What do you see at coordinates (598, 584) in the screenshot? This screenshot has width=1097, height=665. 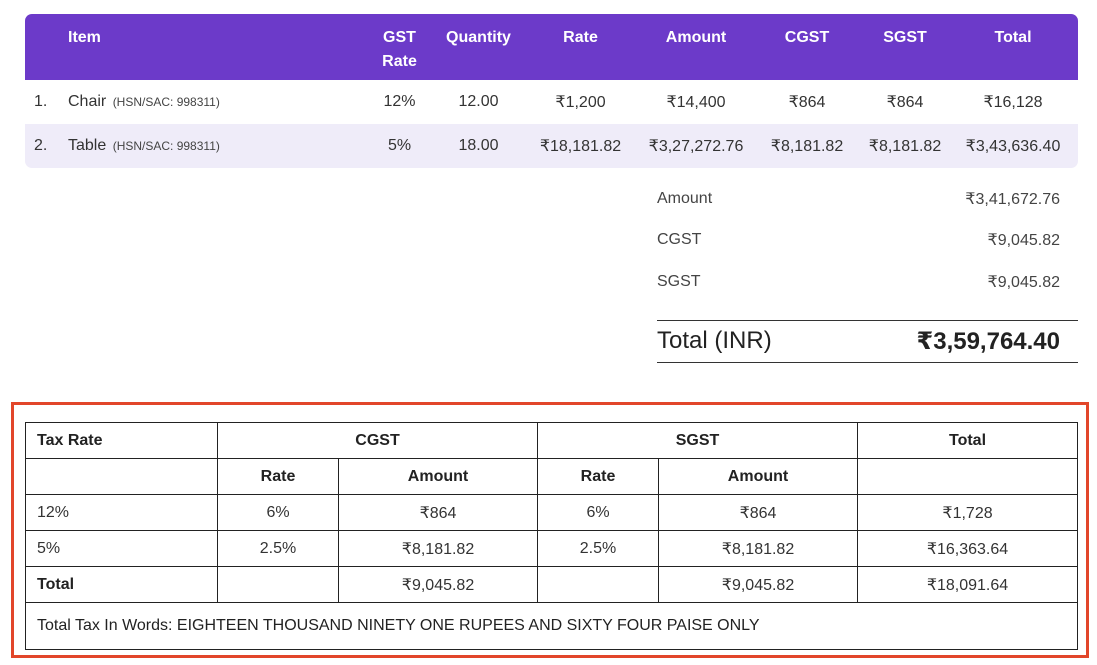 I see `tax-total-sgst-rate-empty` at bounding box center [598, 584].